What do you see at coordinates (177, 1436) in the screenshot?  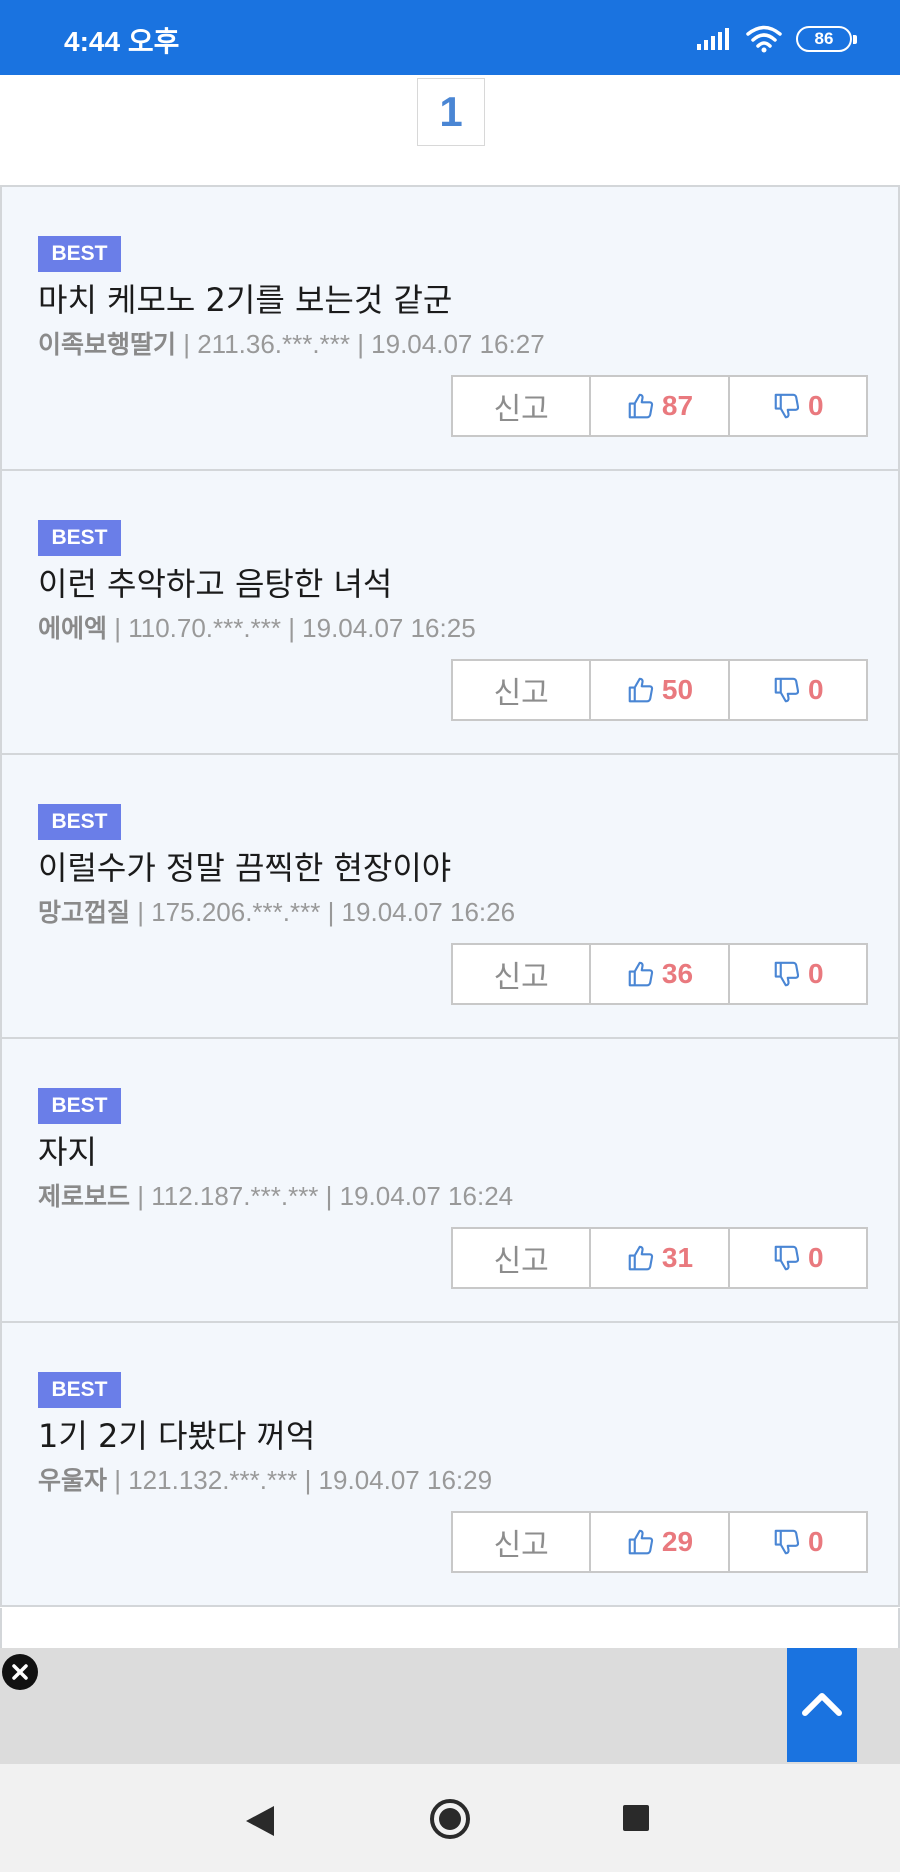 I see `comment-text: 1기 2기 다봤다 꺼억` at bounding box center [177, 1436].